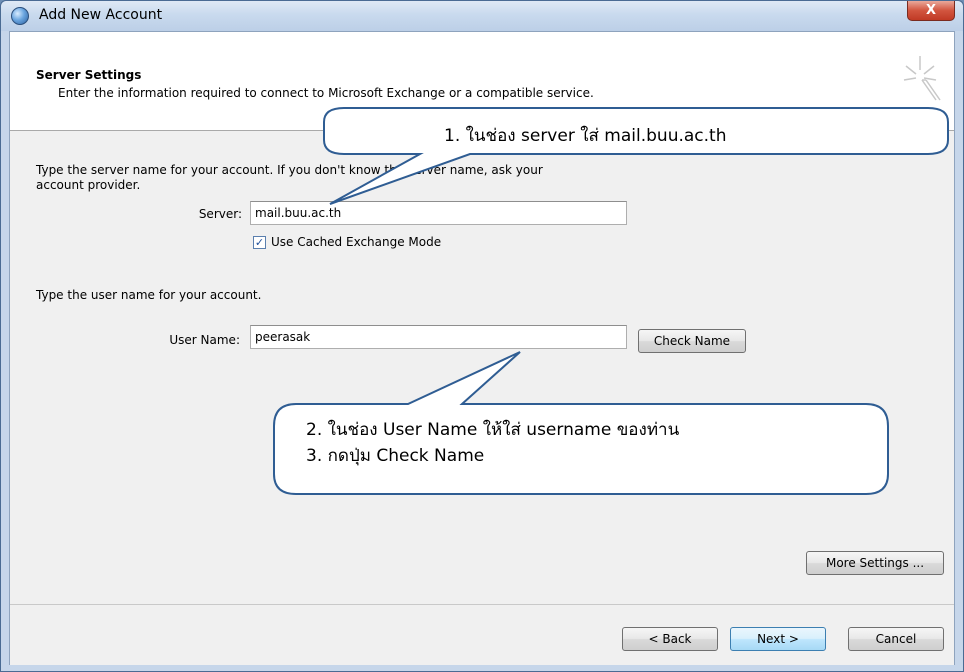 The image size is (964, 672). Describe the element at coordinates (101, 15) in the screenshot. I see `window-title: Add New Account` at that location.